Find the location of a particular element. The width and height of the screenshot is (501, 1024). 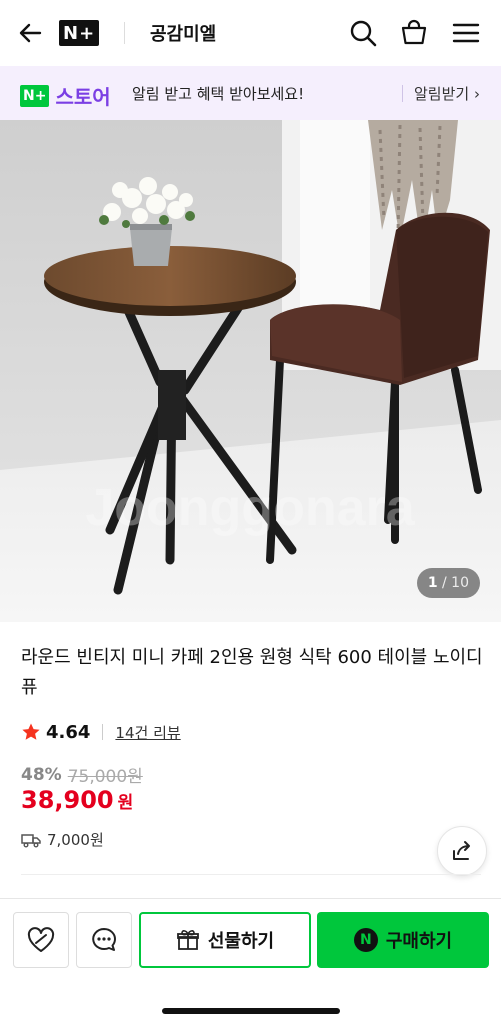

banner-text: 알림 받고 혜택 받아보세요! is located at coordinates (218, 94).